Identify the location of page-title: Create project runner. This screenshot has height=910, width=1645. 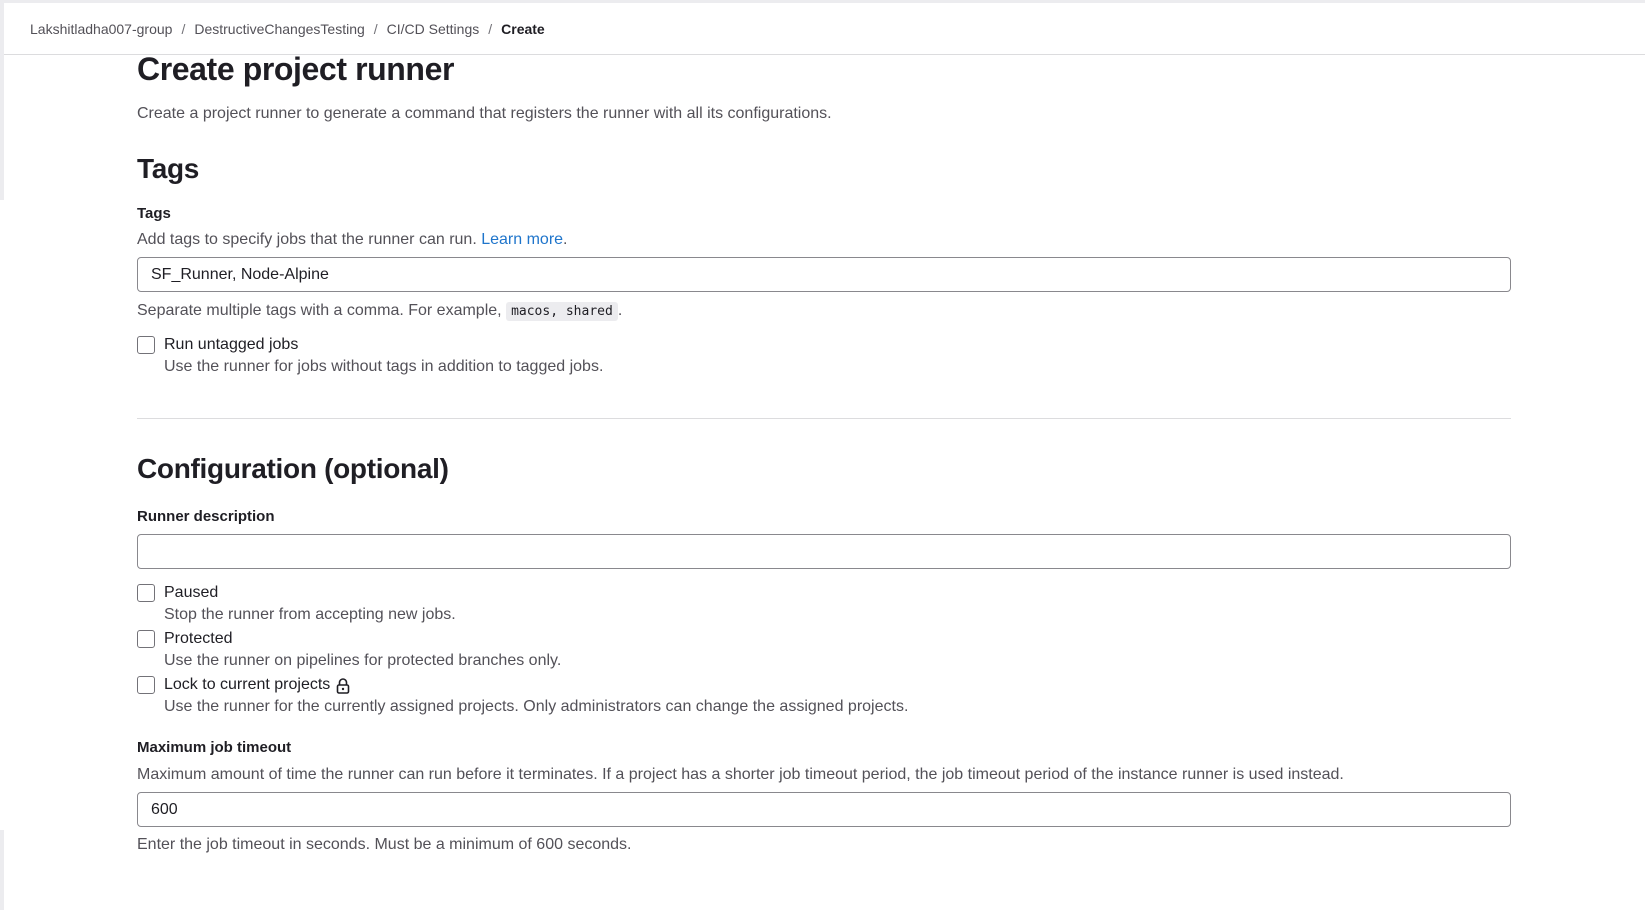
(296, 69).